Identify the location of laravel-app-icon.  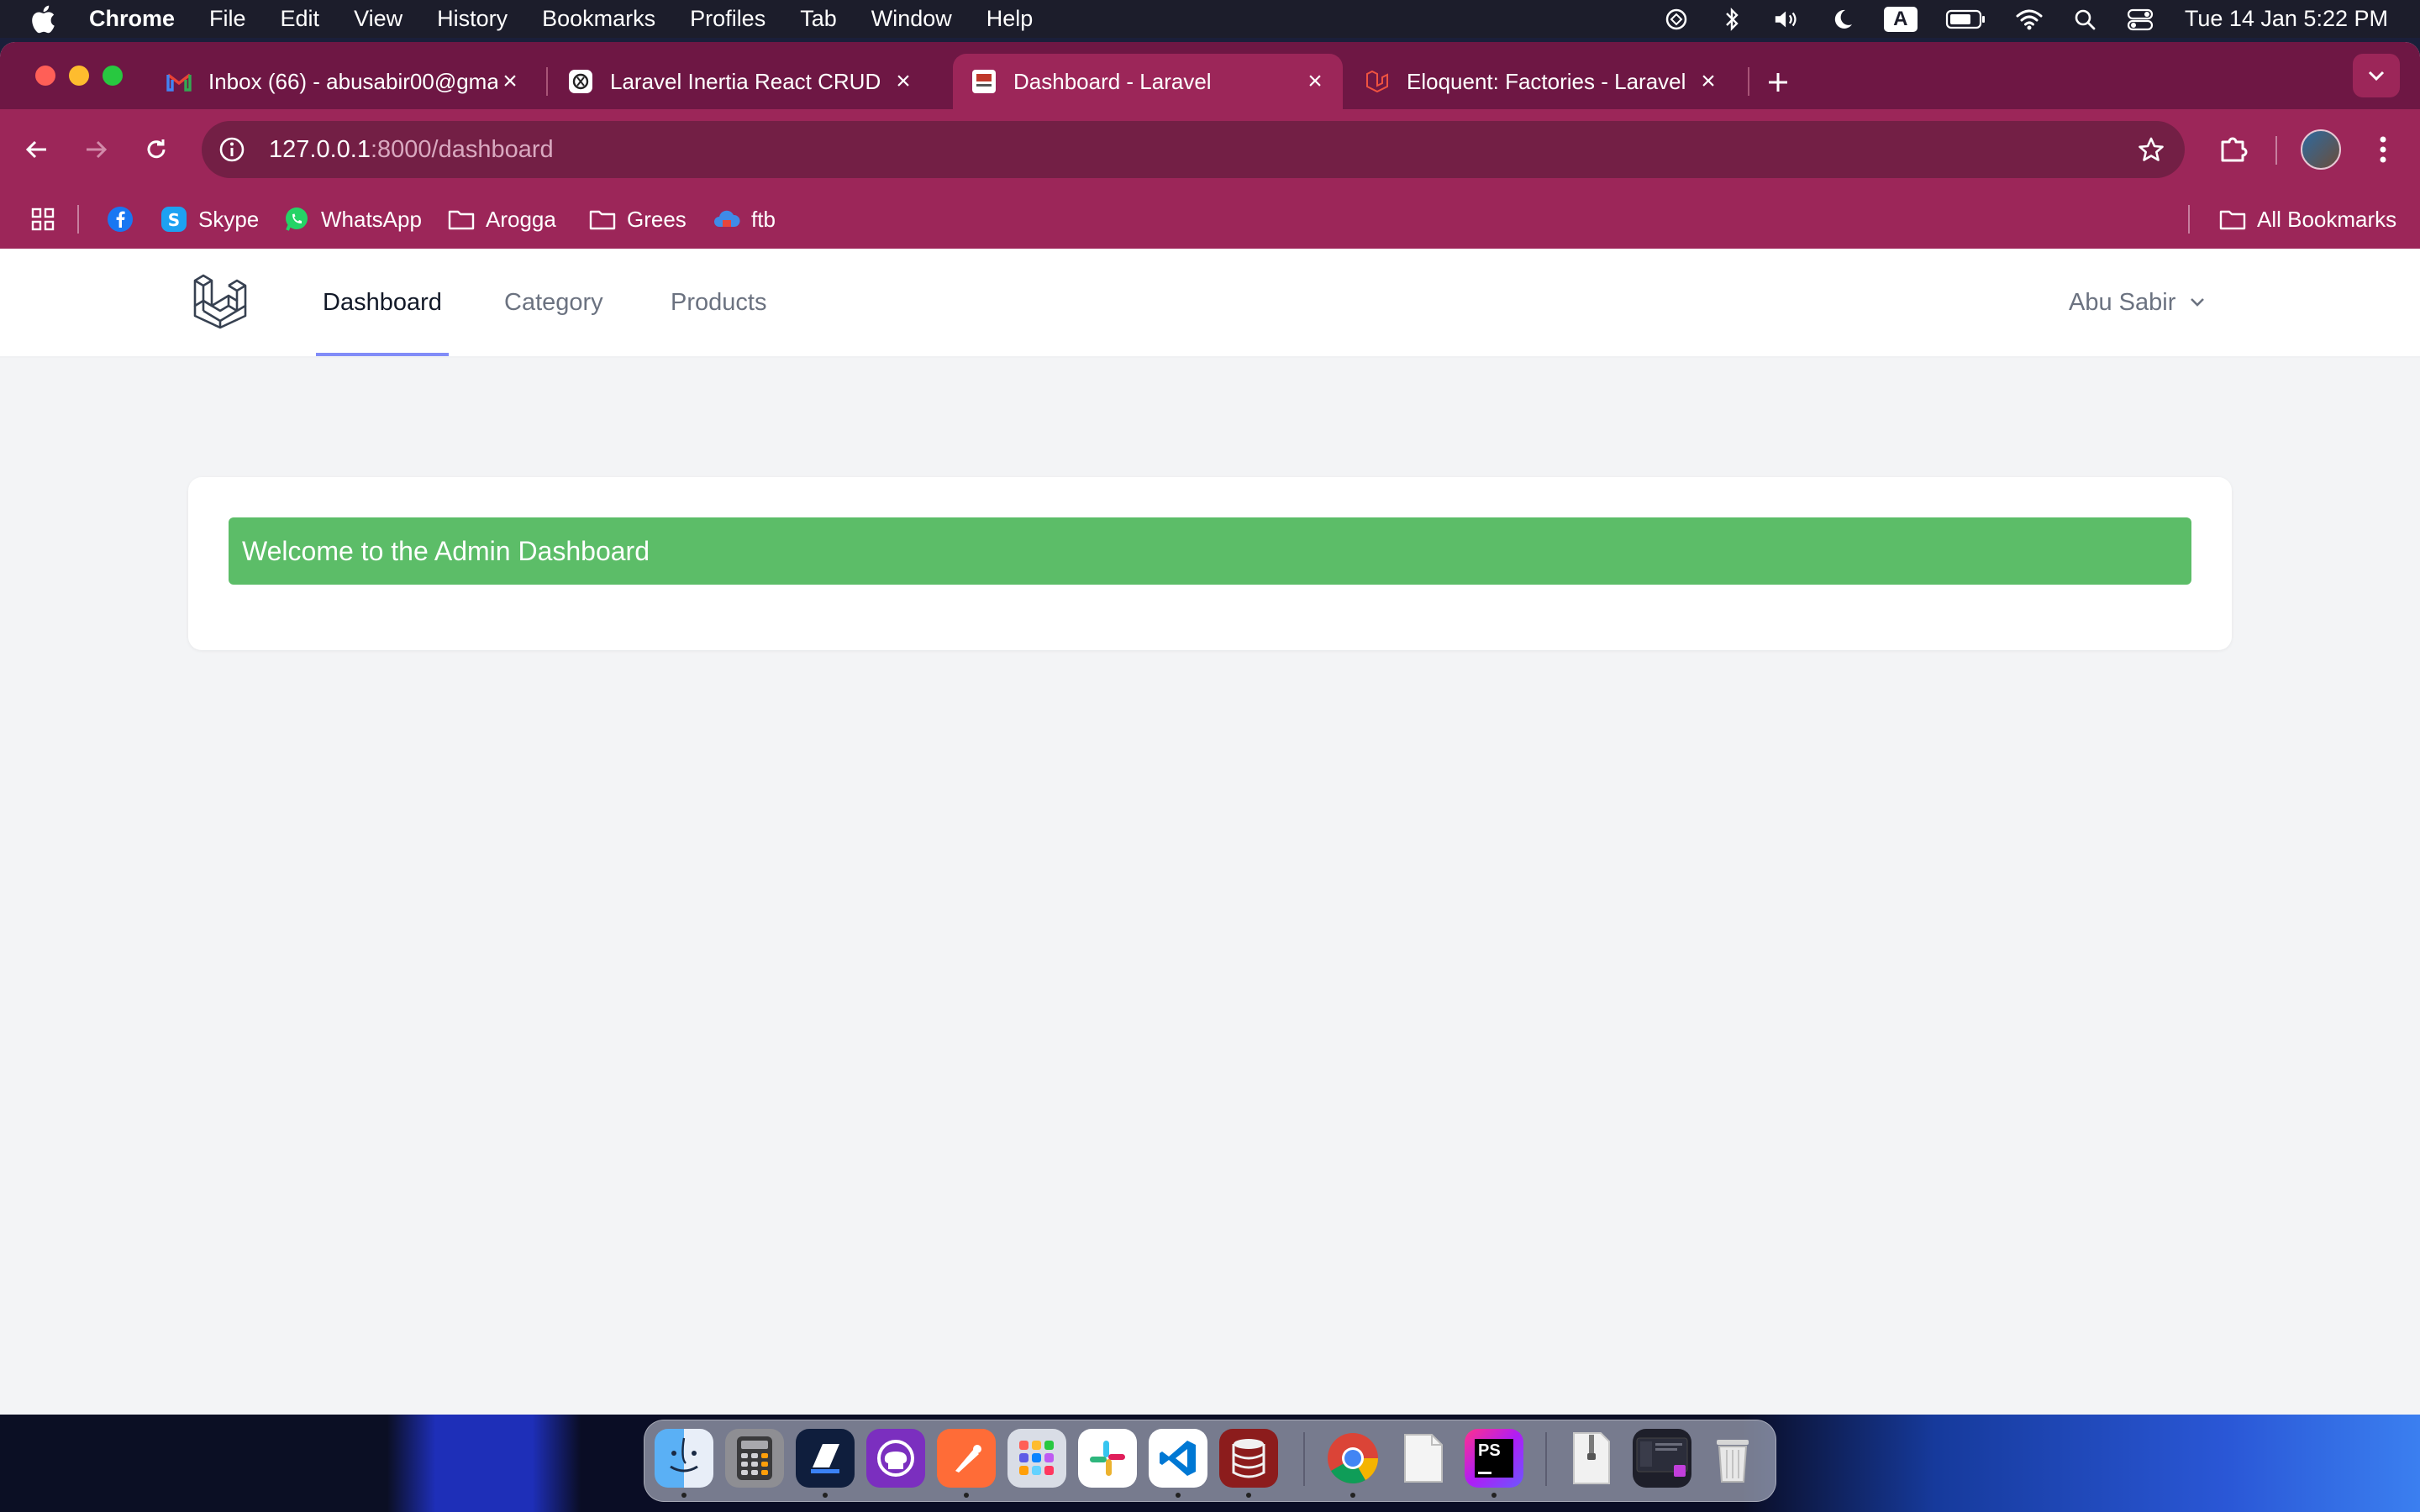
(984, 81).